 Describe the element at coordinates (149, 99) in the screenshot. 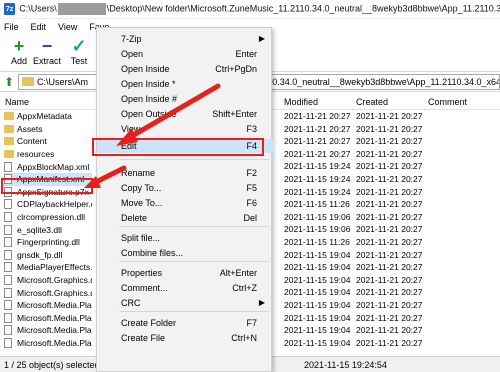

I see `menu-item-label: Open Inside #` at that location.